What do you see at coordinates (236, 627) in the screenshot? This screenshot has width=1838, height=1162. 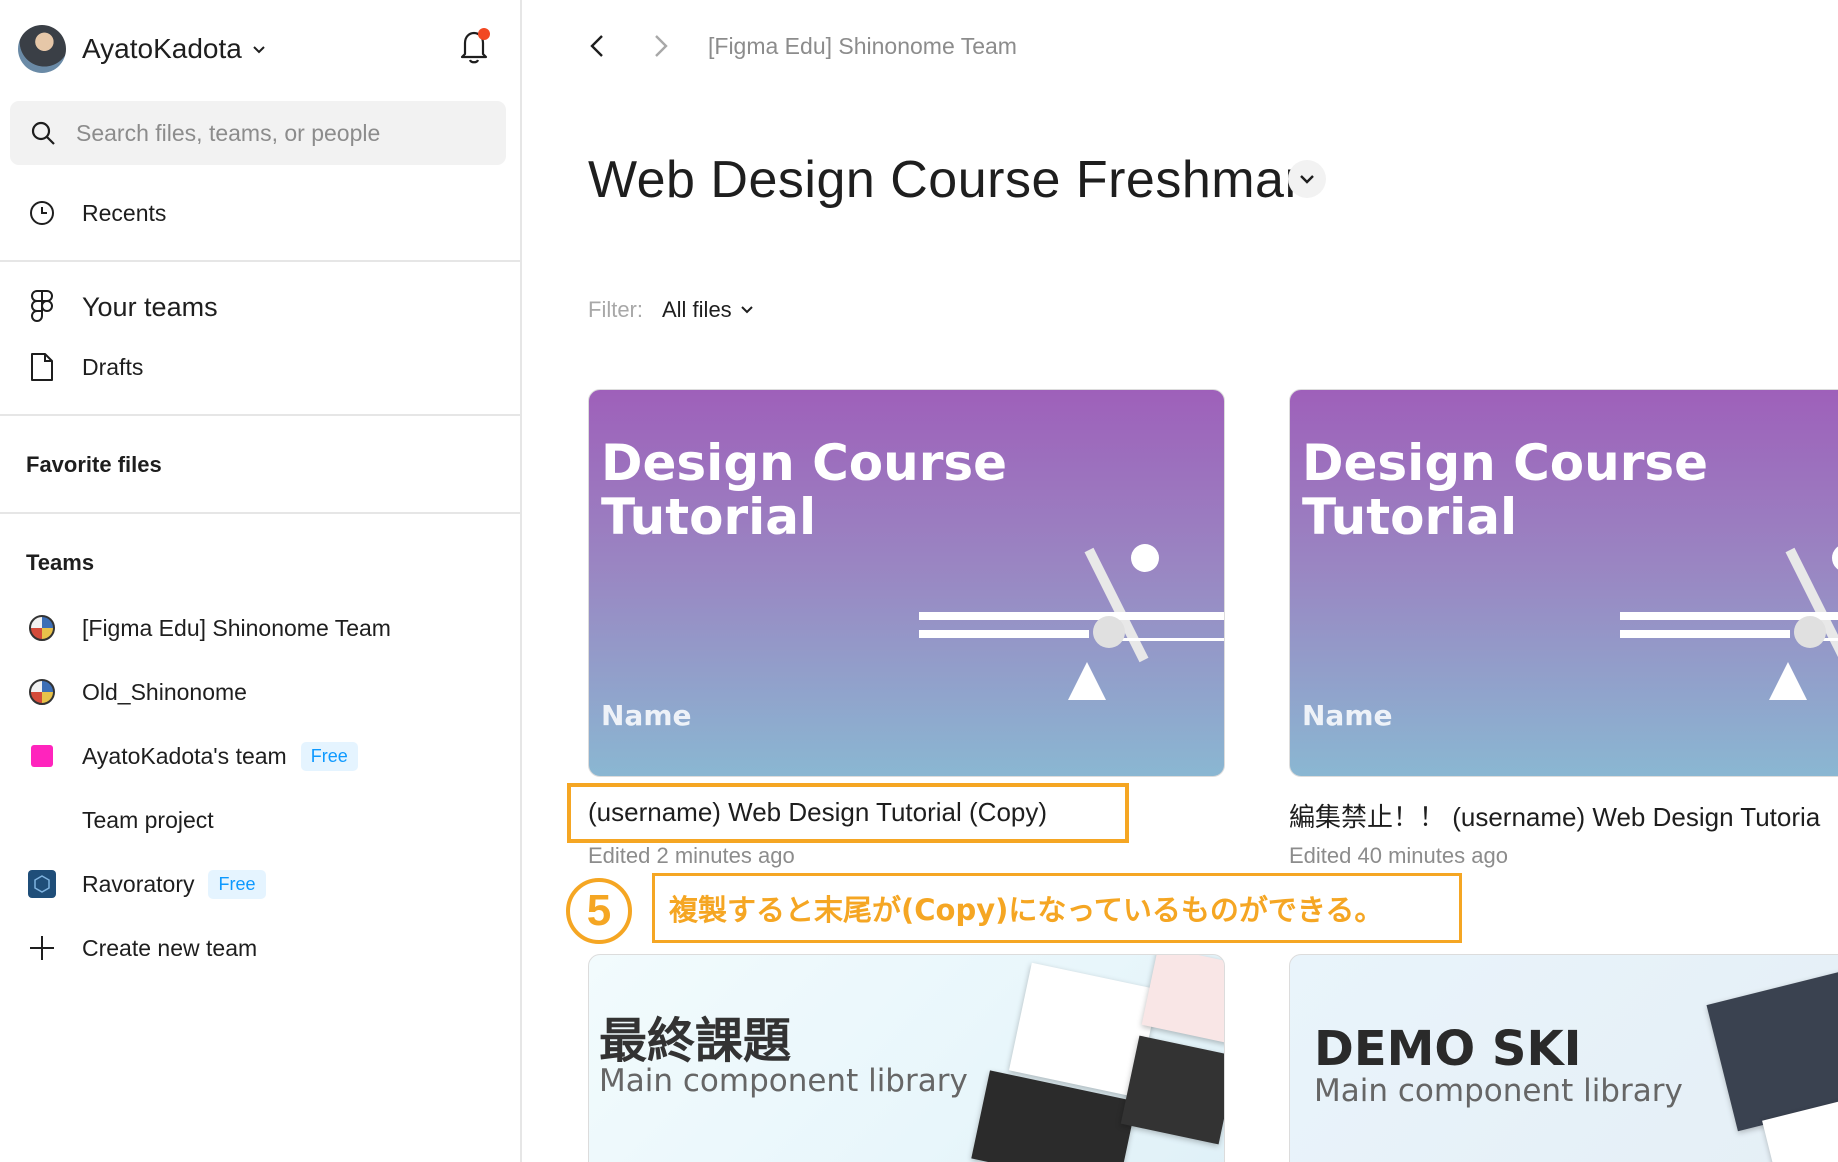 I see `team-name: [Figma Edu] Shinonome Team` at bounding box center [236, 627].